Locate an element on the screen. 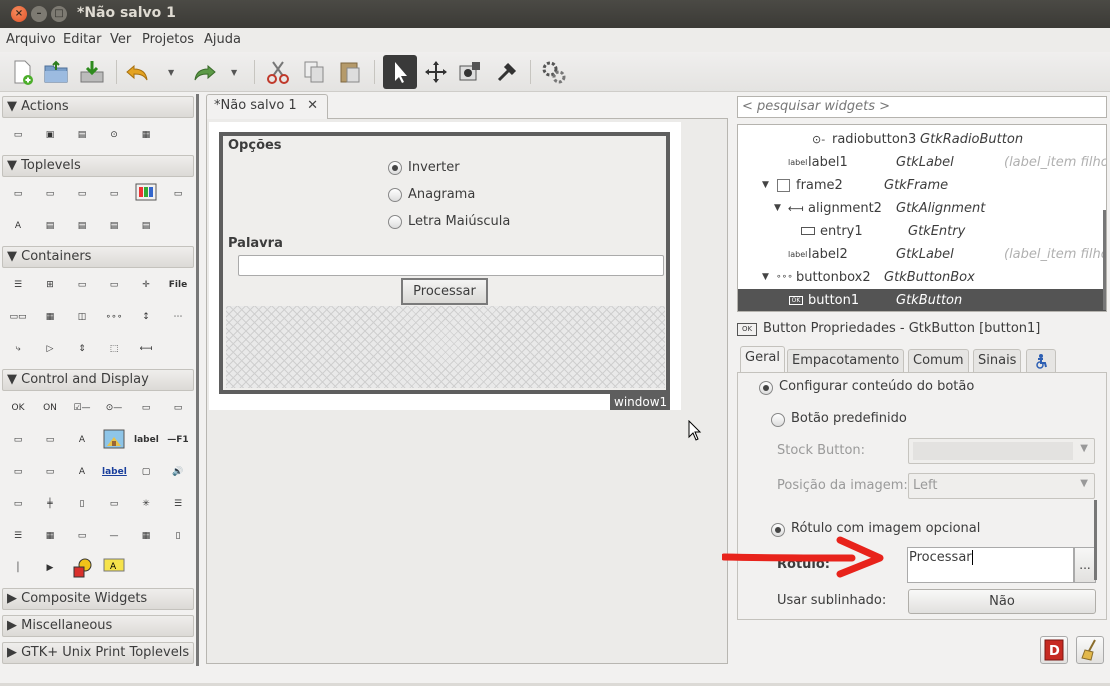 The width and height of the screenshot is (1110, 686). palette-scrollbar is located at coordinates (197, 380).